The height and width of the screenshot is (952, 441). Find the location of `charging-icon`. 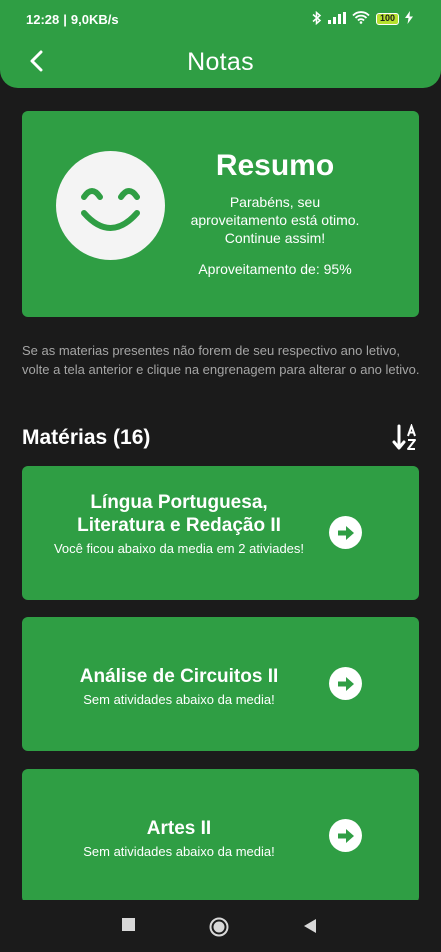

charging-icon is located at coordinates (409, 19).